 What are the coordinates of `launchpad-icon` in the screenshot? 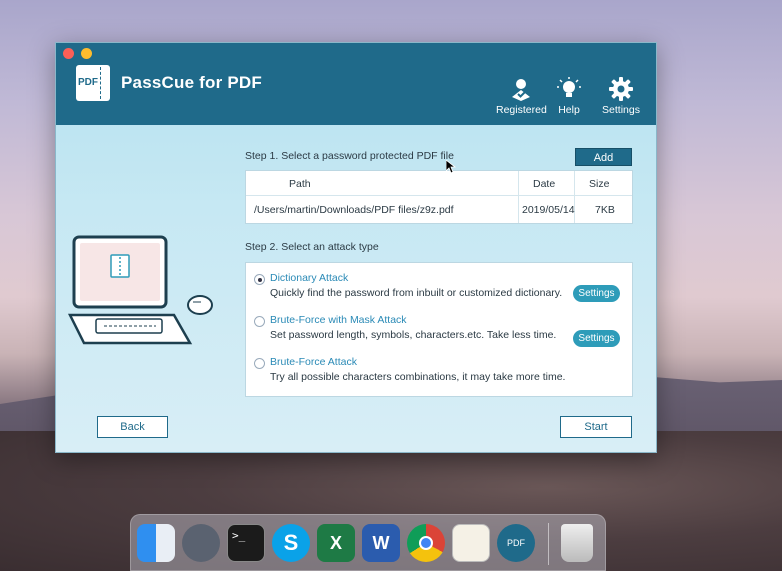 It's located at (201, 543).